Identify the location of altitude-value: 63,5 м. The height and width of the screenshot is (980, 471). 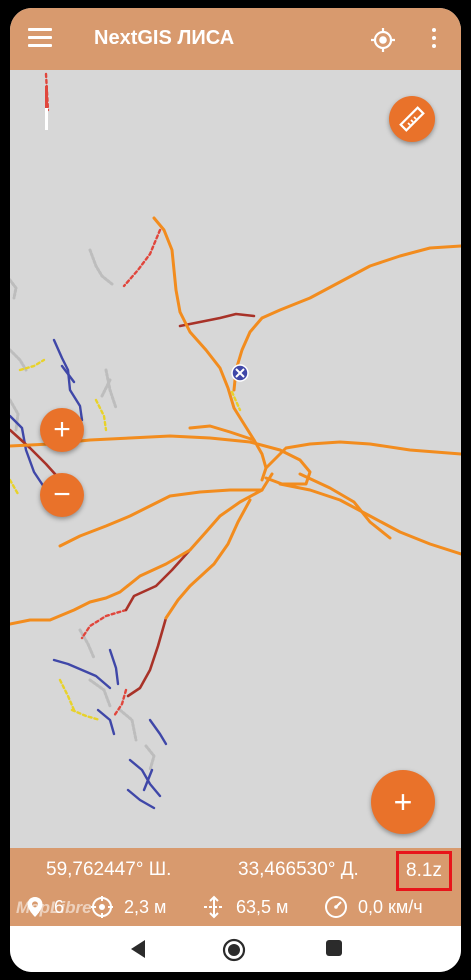
(262, 906).